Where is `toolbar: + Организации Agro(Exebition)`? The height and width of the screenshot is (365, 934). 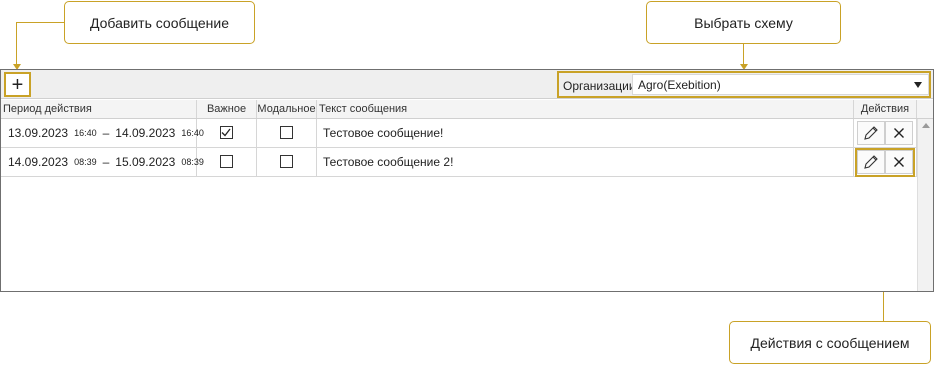
toolbar: + Организации Agro(Exebition) is located at coordinates (467, 84).